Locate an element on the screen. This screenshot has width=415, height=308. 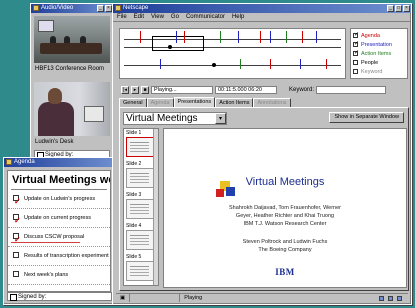
timeline-selection is located at coordinates (178, 43).